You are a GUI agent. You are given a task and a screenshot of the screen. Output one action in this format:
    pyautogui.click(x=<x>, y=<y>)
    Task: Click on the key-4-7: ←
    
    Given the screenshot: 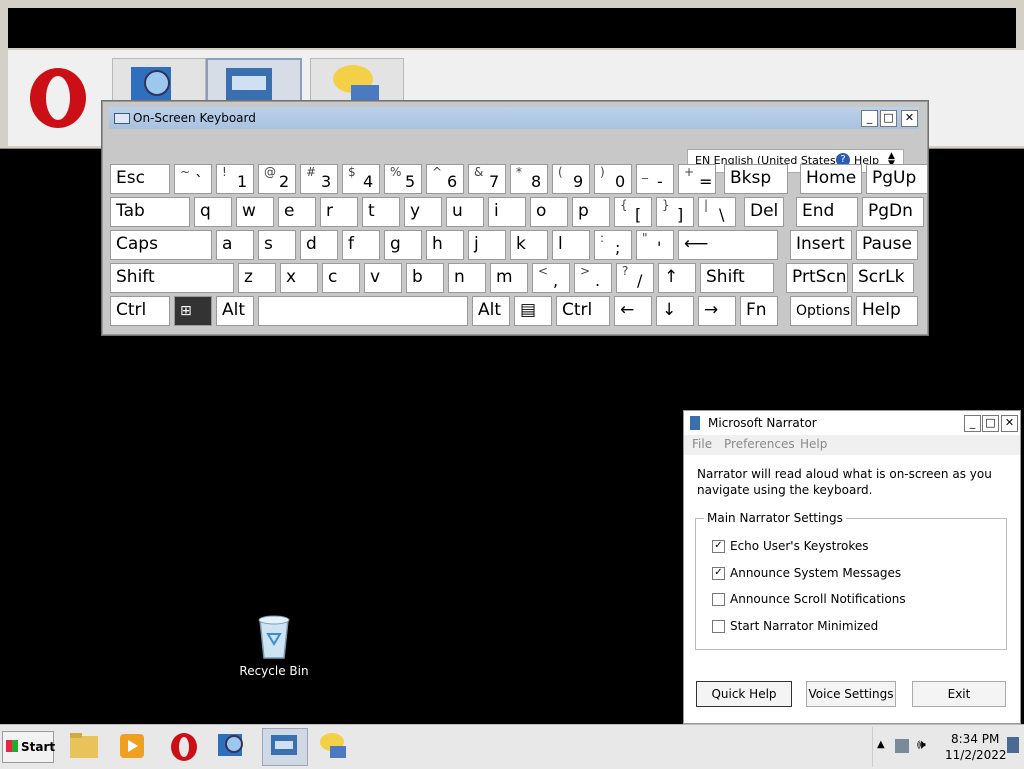 What is the action you would take?
    pyautogui.click(x=633, y=311)
    